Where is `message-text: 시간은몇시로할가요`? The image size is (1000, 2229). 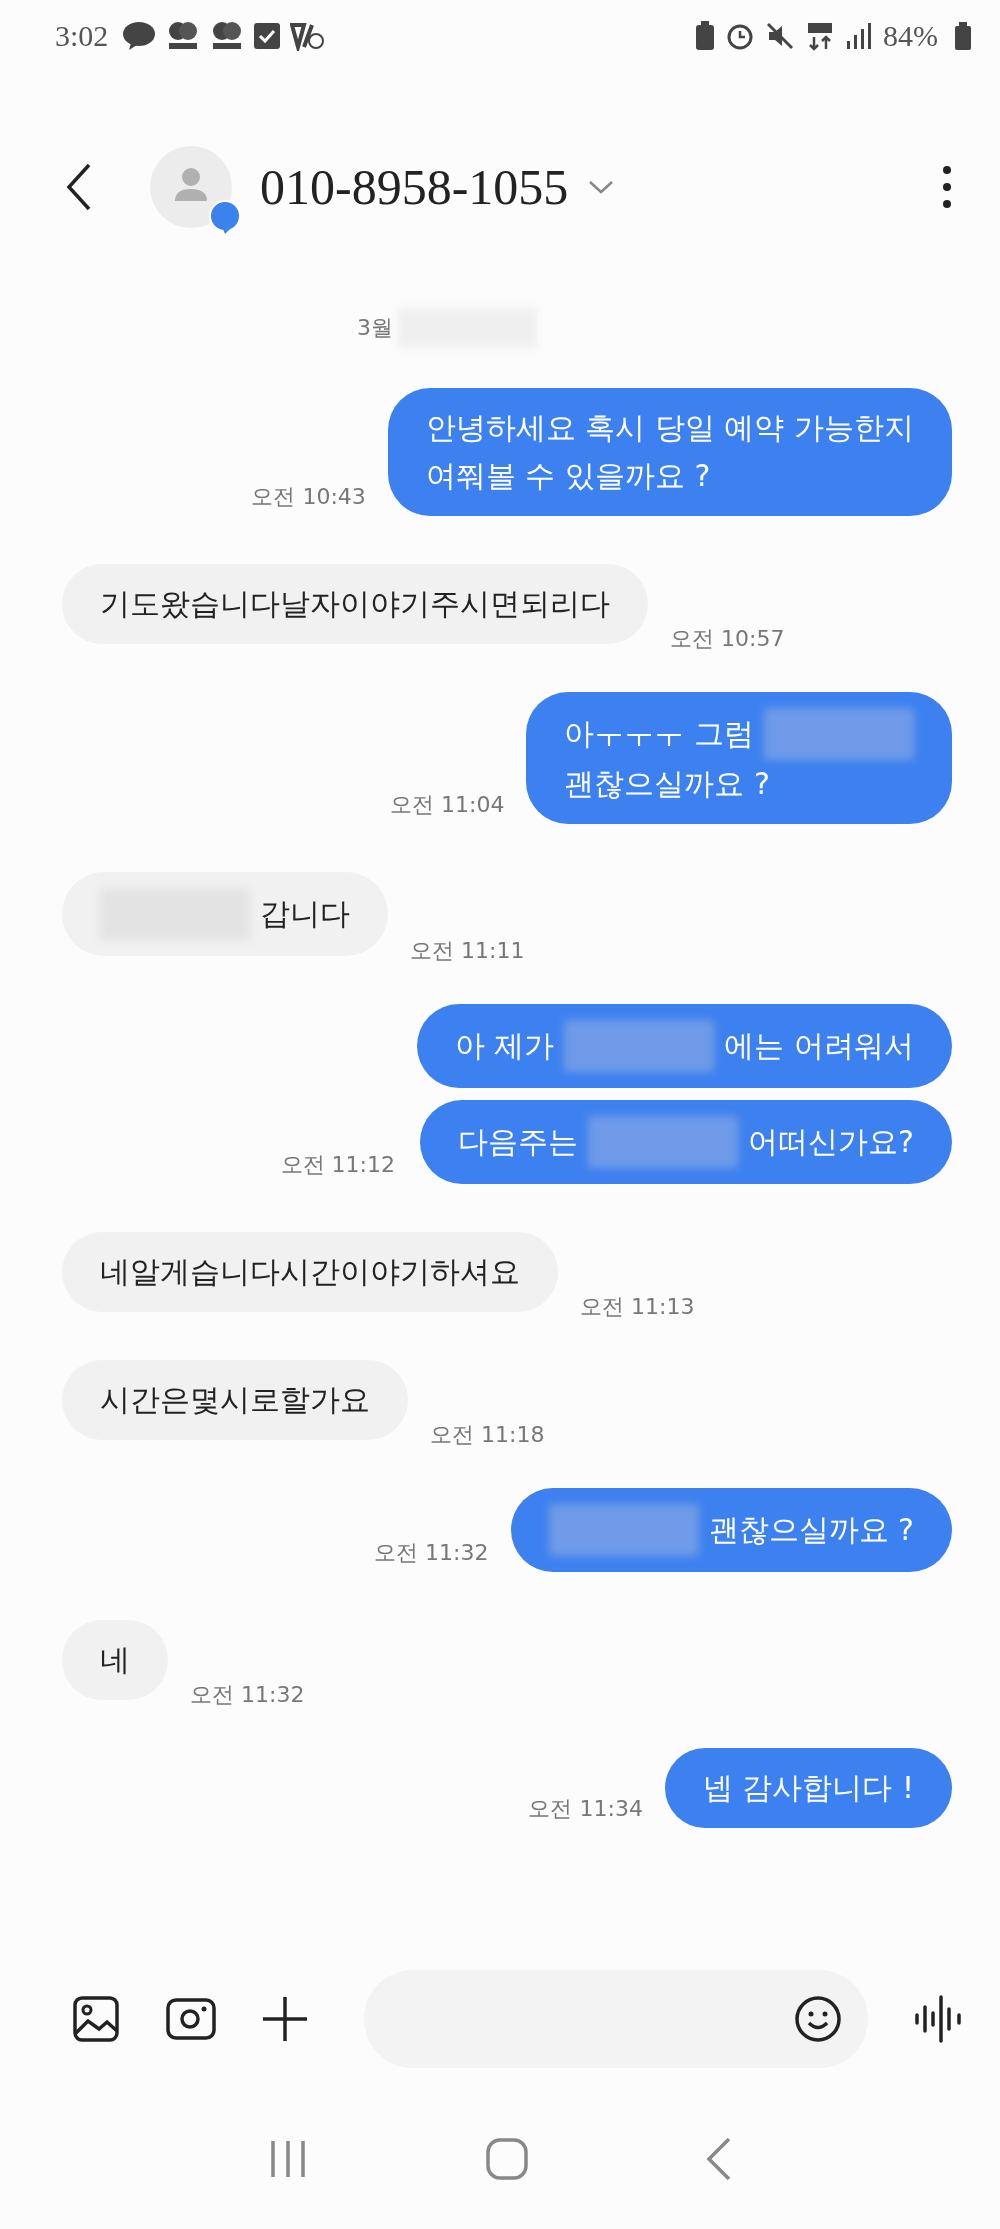
message-text: 시간은몇시로할가요 is located at coordinates (235, 1400).